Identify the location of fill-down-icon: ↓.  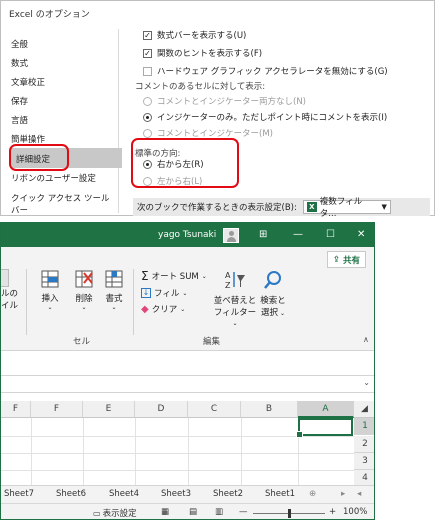
(146, 293).